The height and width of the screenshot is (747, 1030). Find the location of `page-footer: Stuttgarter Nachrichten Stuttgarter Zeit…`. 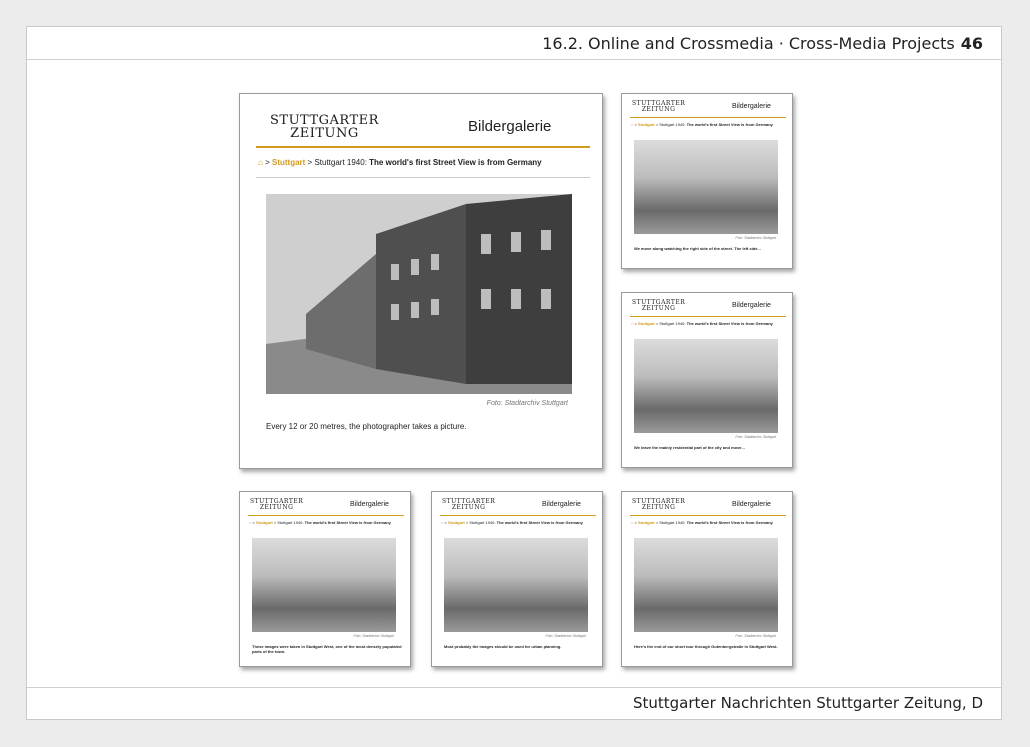

page-footer: Stuttgarter Nachrichten Stuttgarter Zeit… is located at coordinates (514, 703).